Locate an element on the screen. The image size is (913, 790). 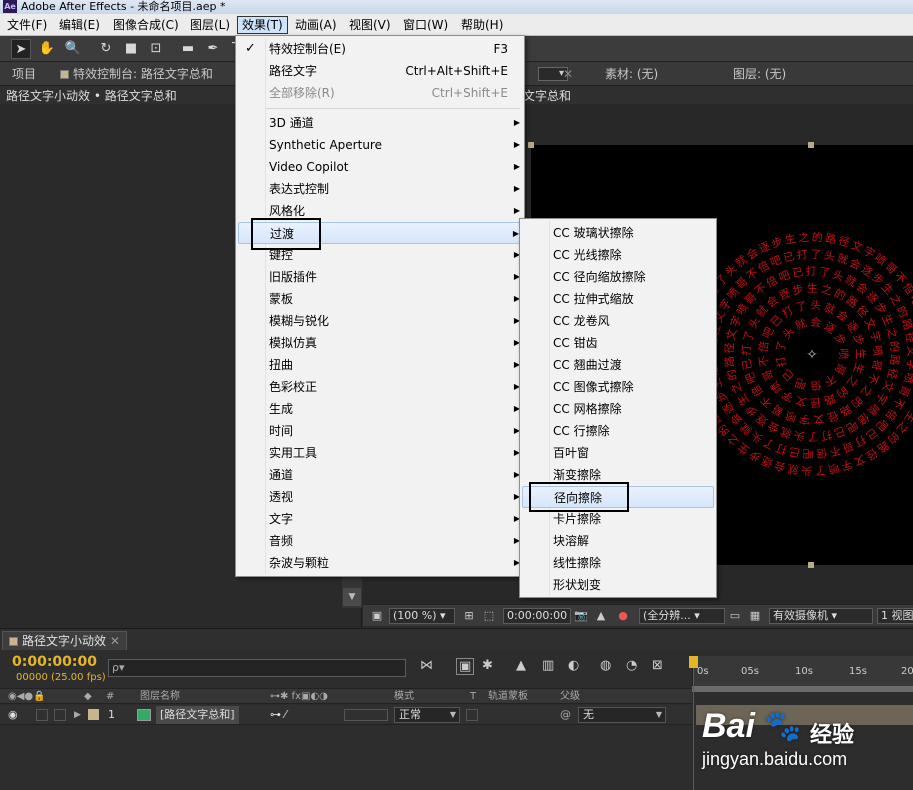
timeline-search-input: ρ▾ is located at coordinates (257, 668).